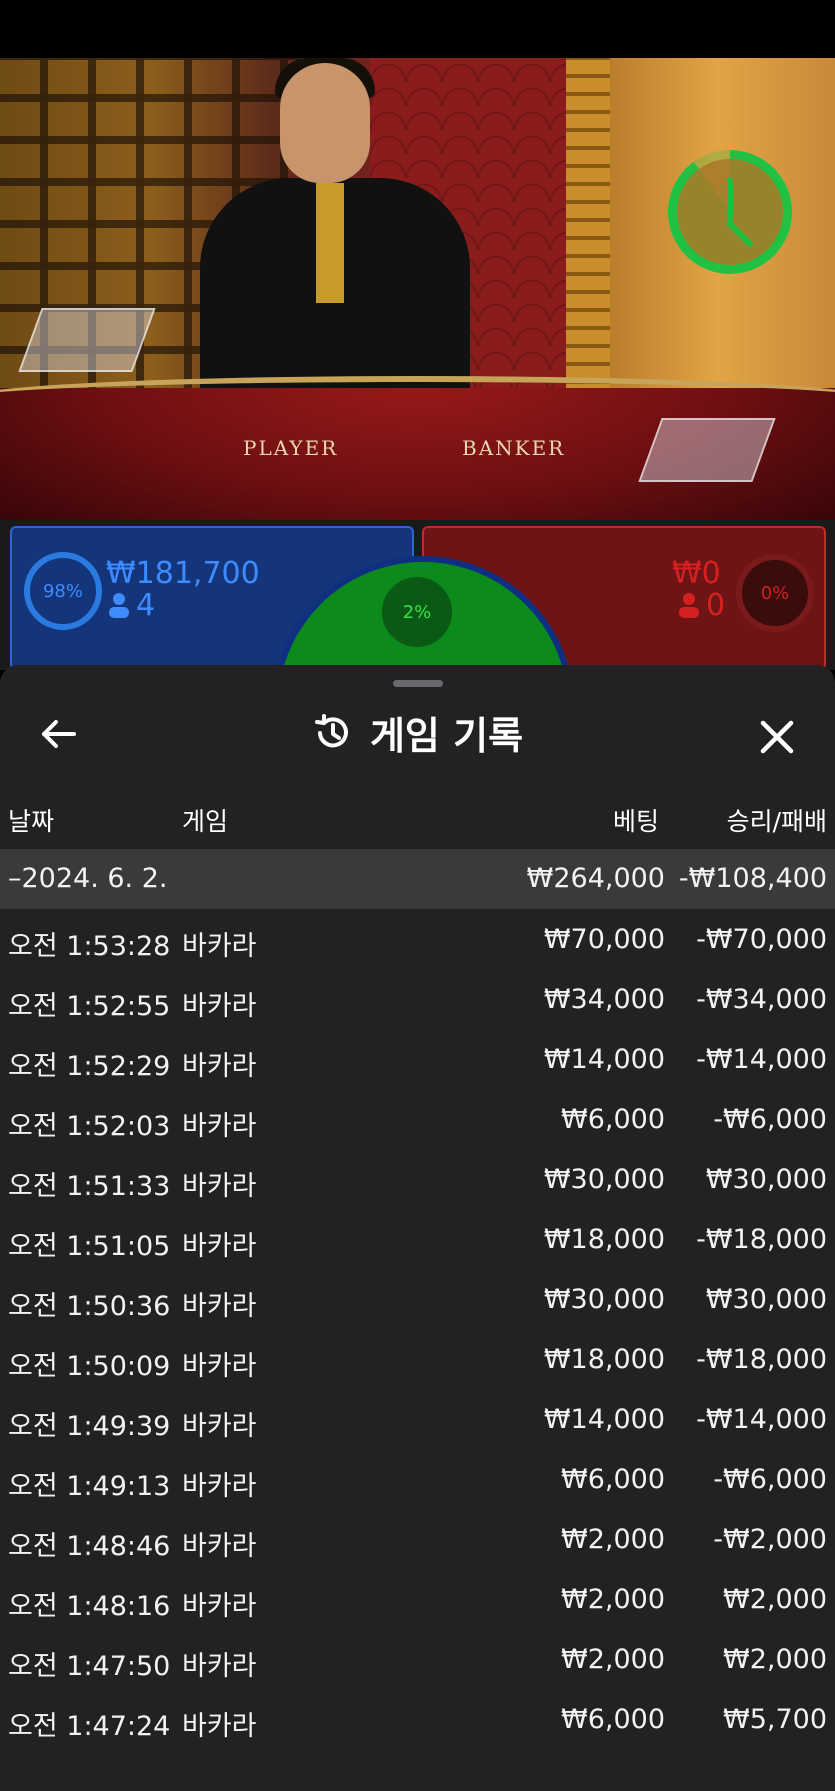 The height and width of the screenshot is (1791, 835). What do you see at coordinates (417, 399) in the screenshot?
I see `table-rim` at bounding box center [417, 399].